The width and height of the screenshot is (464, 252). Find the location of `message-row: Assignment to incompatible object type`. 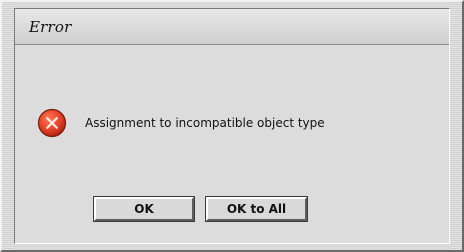

message-row: Assignment to incompatible object type is located at coordinates (181, 123).